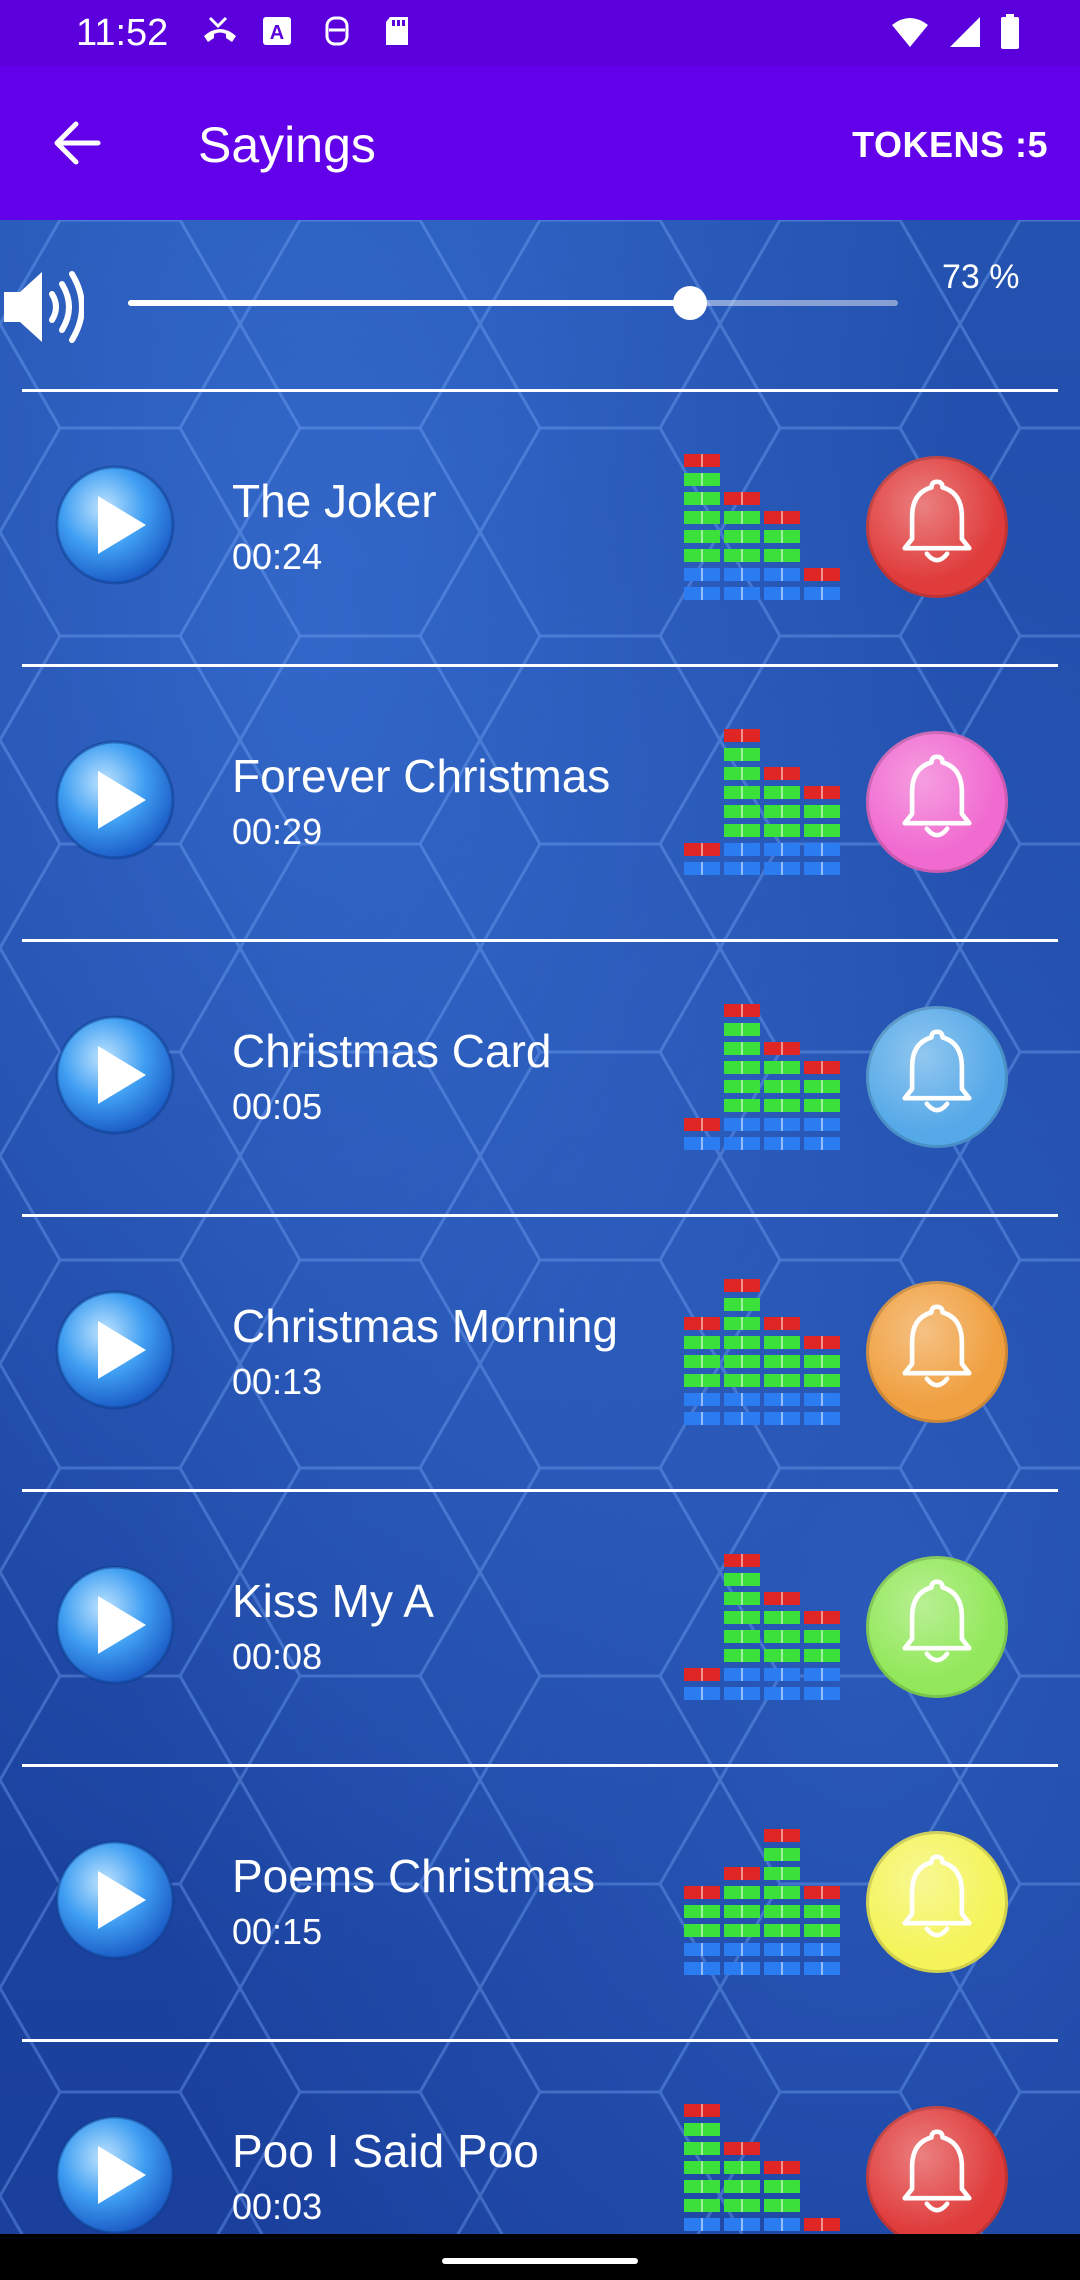 Image resolution: width=1080 pixels, height=2280 pixels. Describe the element at coordinates (540, 1903) in the screenshot. I see `sound-row: Poems Christmas 00:15` at that location.